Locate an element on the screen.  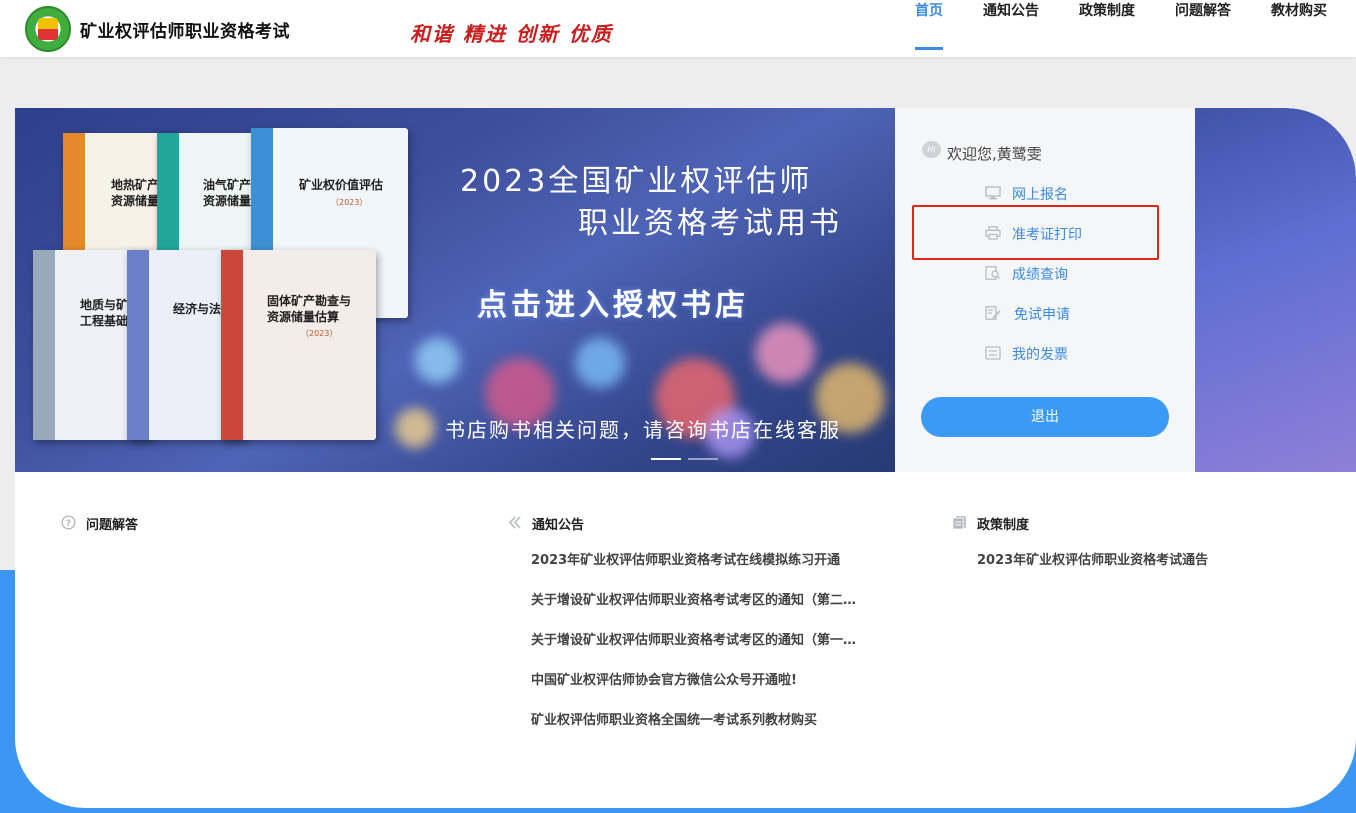
association-logo is located at coordinates (48, 29).